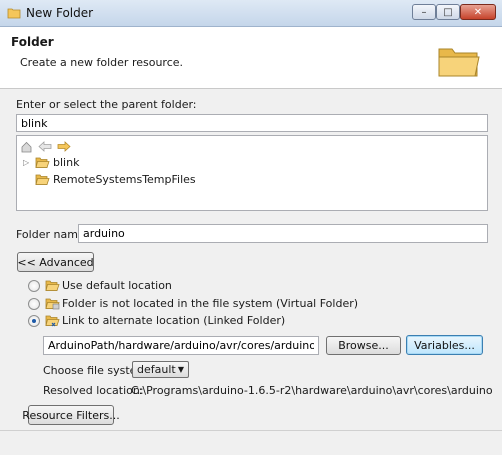 This screenshot has width=502, height=455. I want to click on radio-use-default-location: Use default location, so click(198, 286).